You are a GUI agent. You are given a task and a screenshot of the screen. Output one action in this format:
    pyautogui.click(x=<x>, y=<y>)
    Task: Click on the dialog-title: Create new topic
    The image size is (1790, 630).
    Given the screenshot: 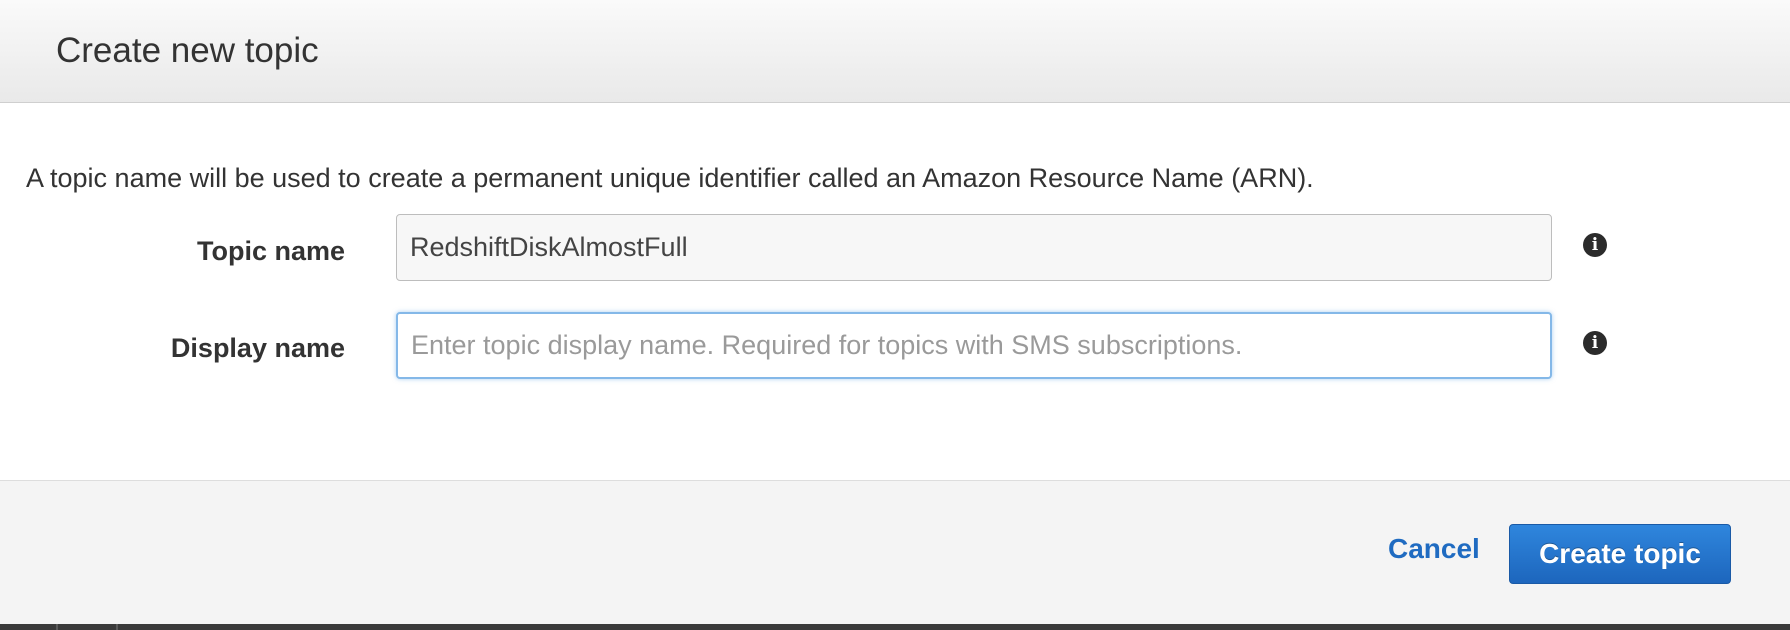 What is the action you would take?
    pyautogui.click(x=187, y=50)
    